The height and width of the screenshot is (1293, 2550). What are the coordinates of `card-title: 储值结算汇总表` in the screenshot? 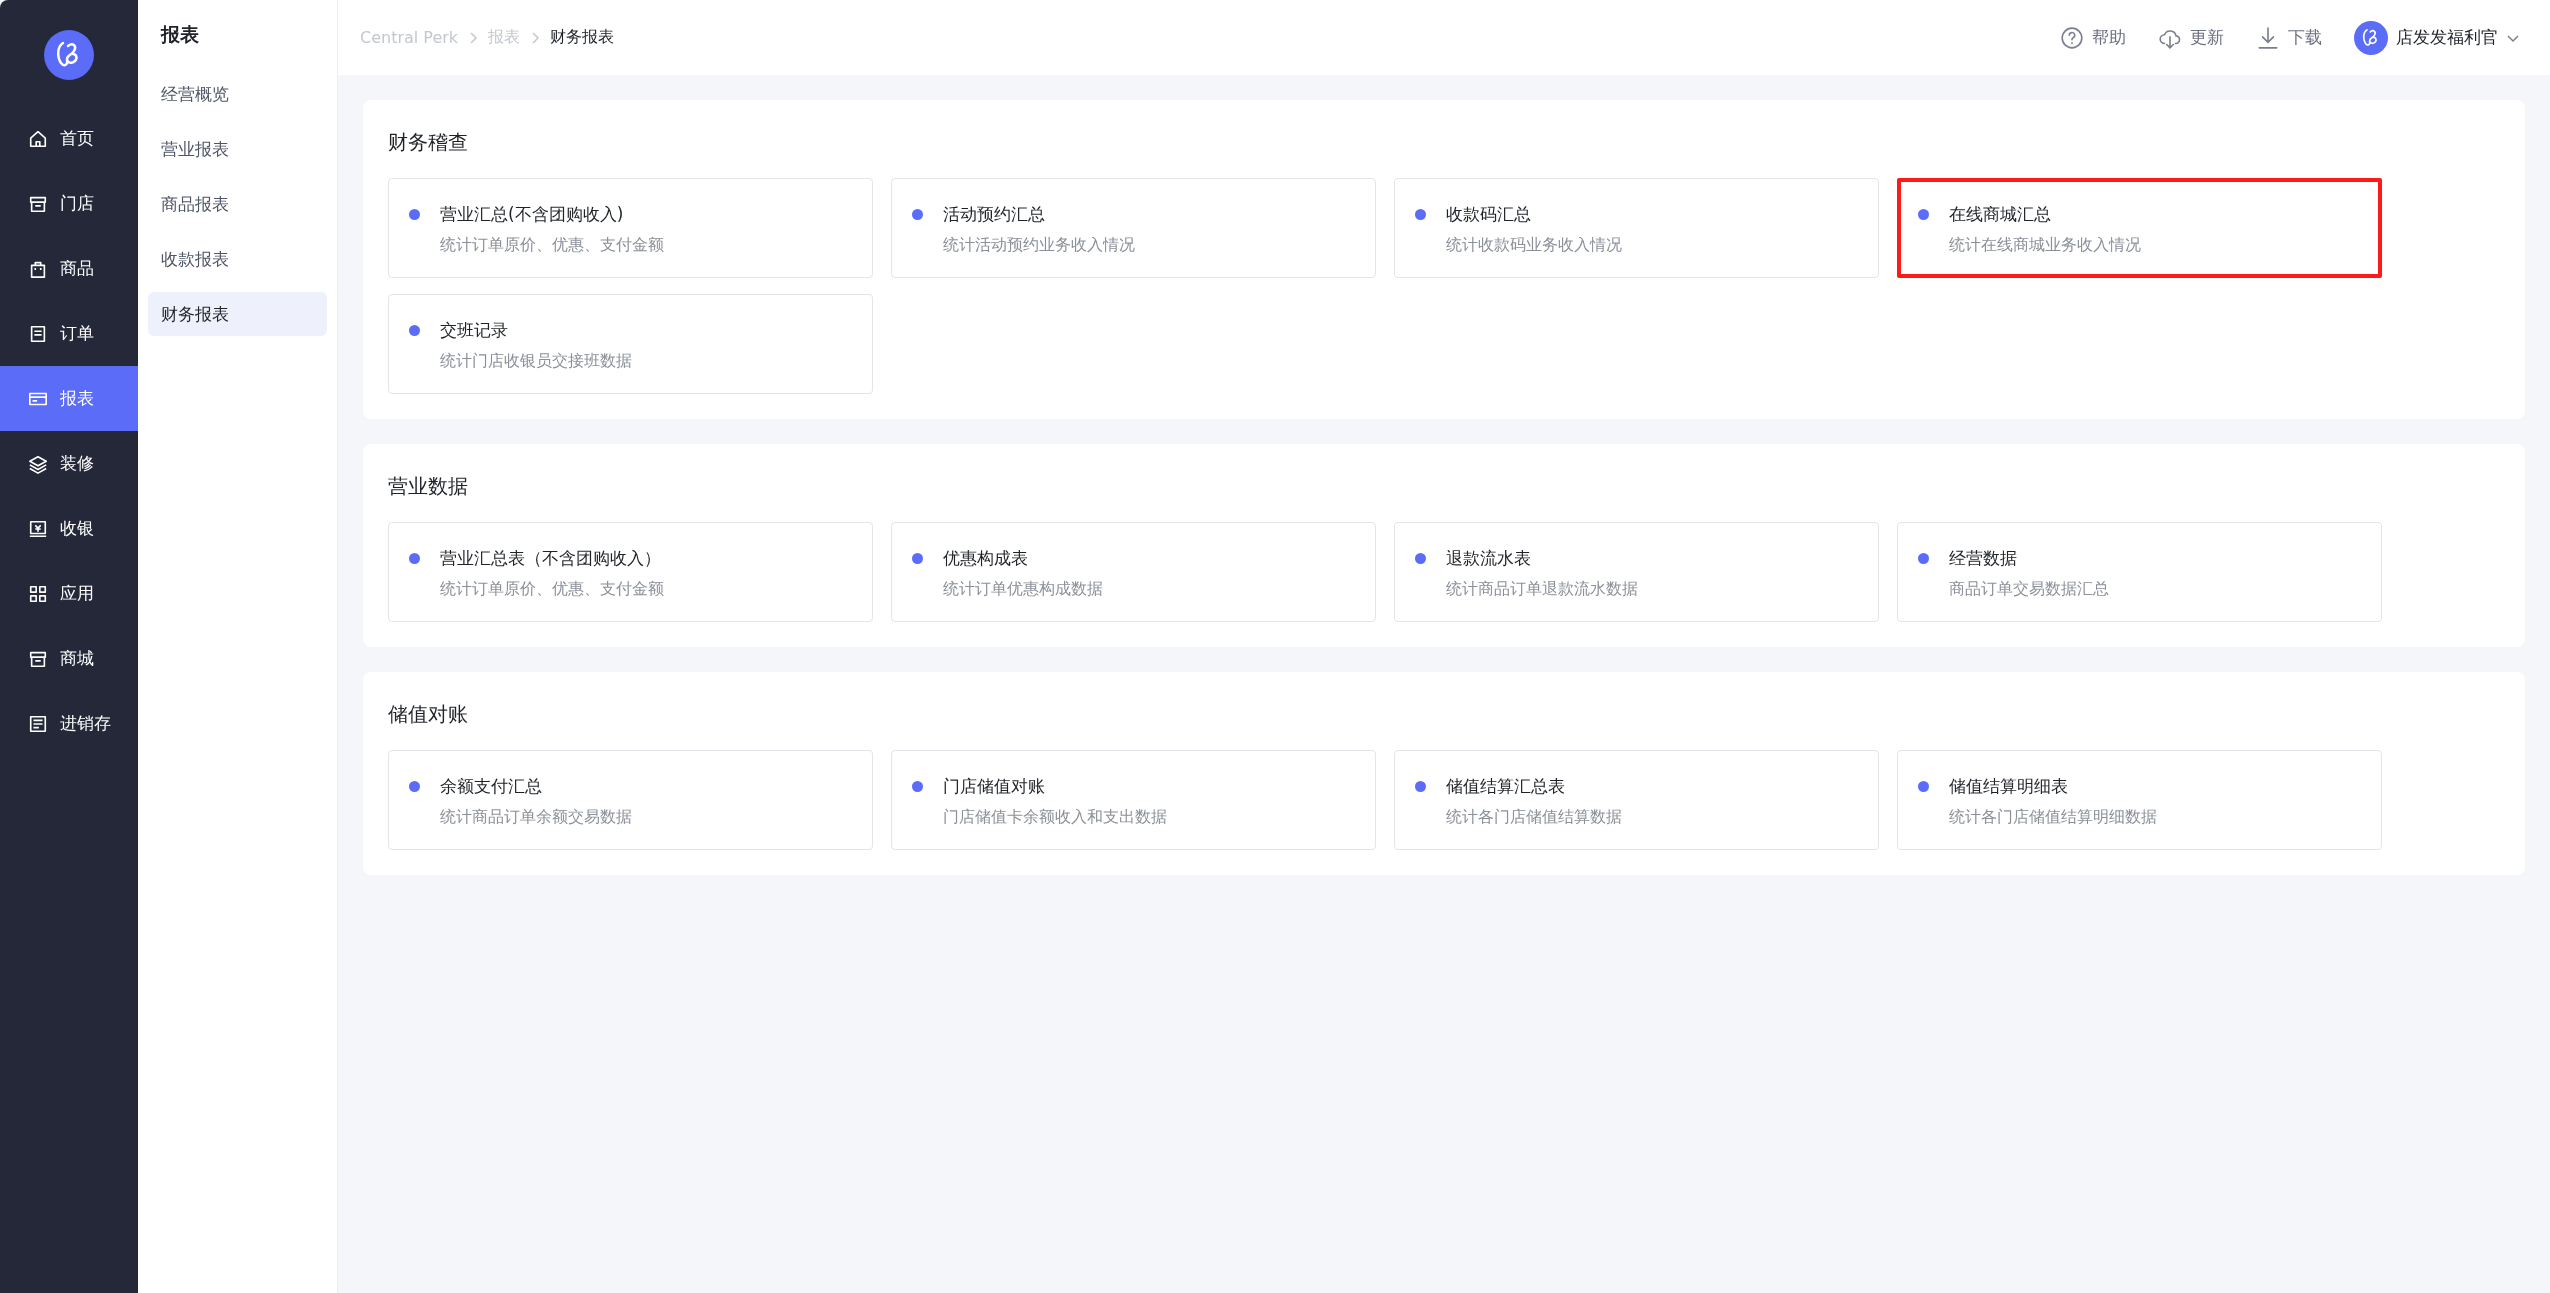 It's located at (1506, 786).